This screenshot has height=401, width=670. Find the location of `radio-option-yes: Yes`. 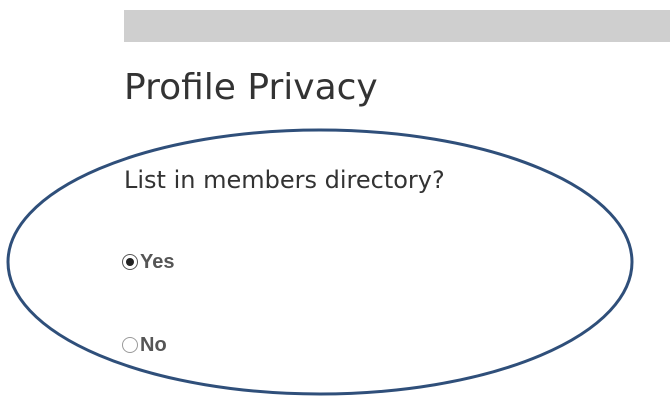

radio-option-yes: Yes is located at coordinates (148, 262).